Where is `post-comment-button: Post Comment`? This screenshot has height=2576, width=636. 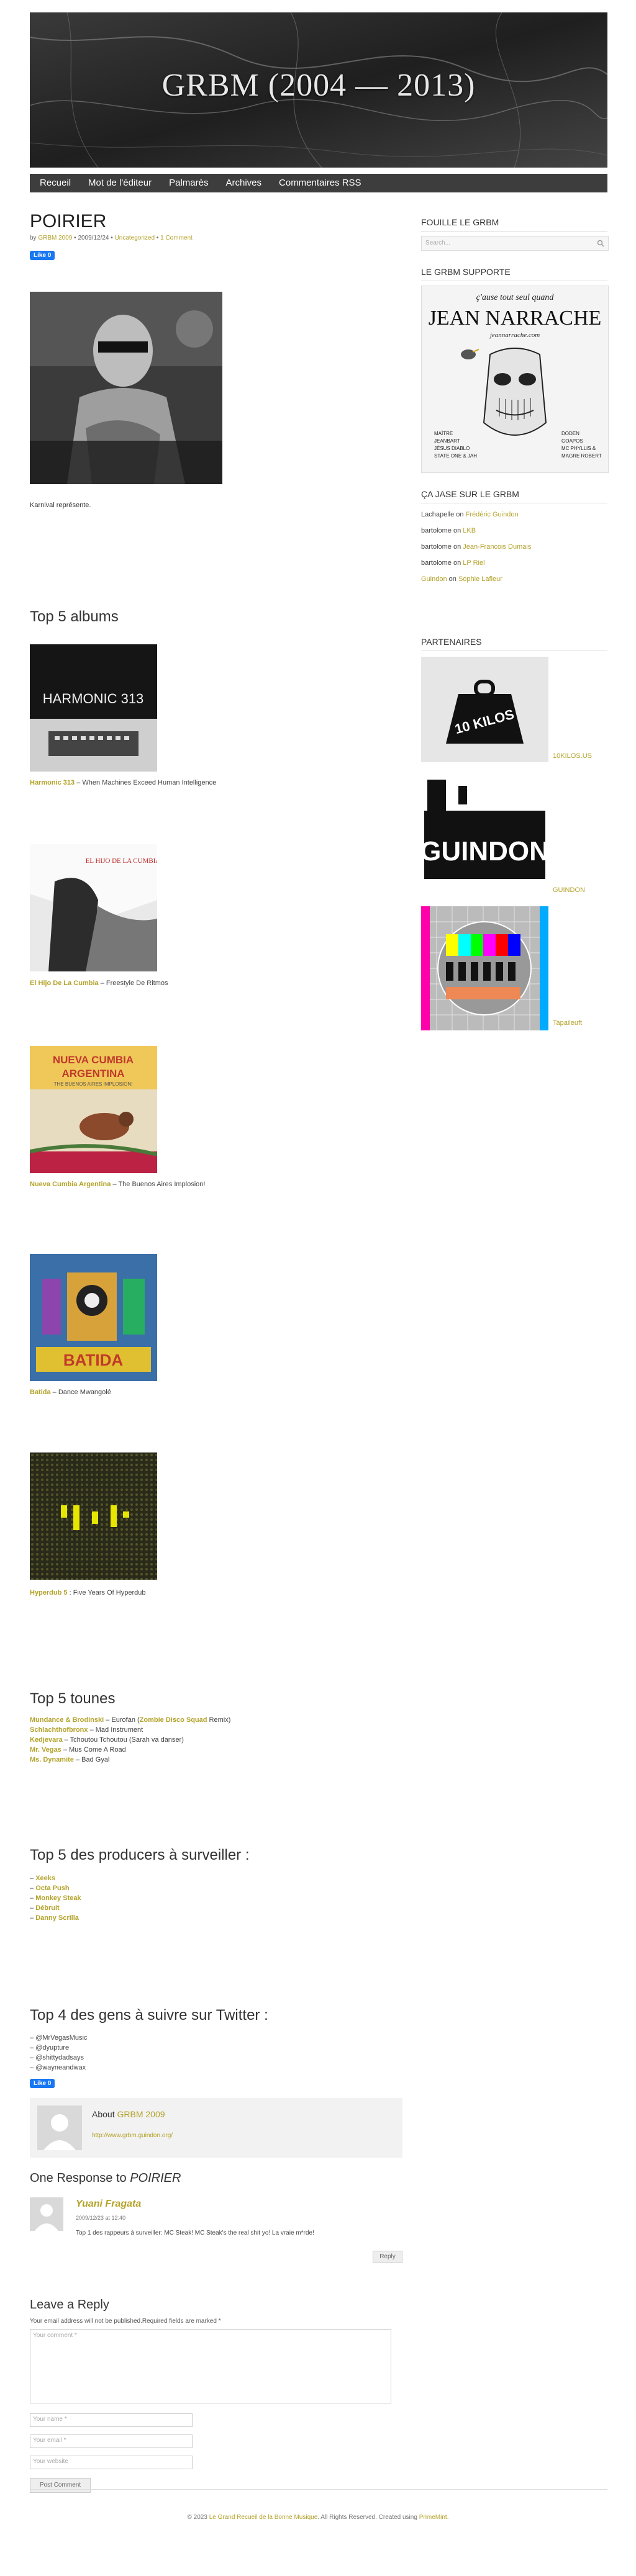
post-comment-button: Post Comment is located at coordinates (61, 2485).